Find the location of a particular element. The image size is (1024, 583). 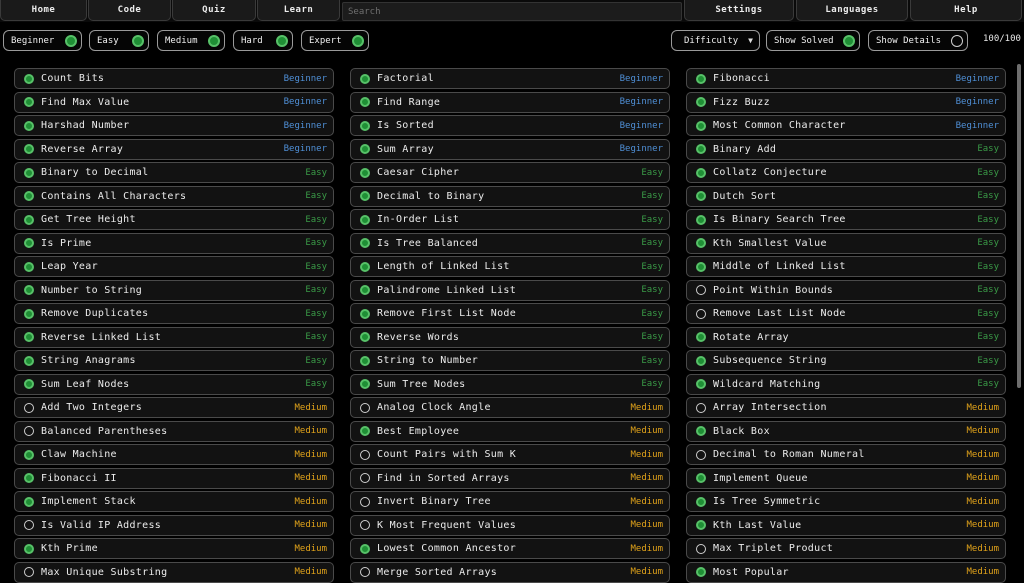

filter-hard-toggle: Hard is located at coordinates (263, 40).